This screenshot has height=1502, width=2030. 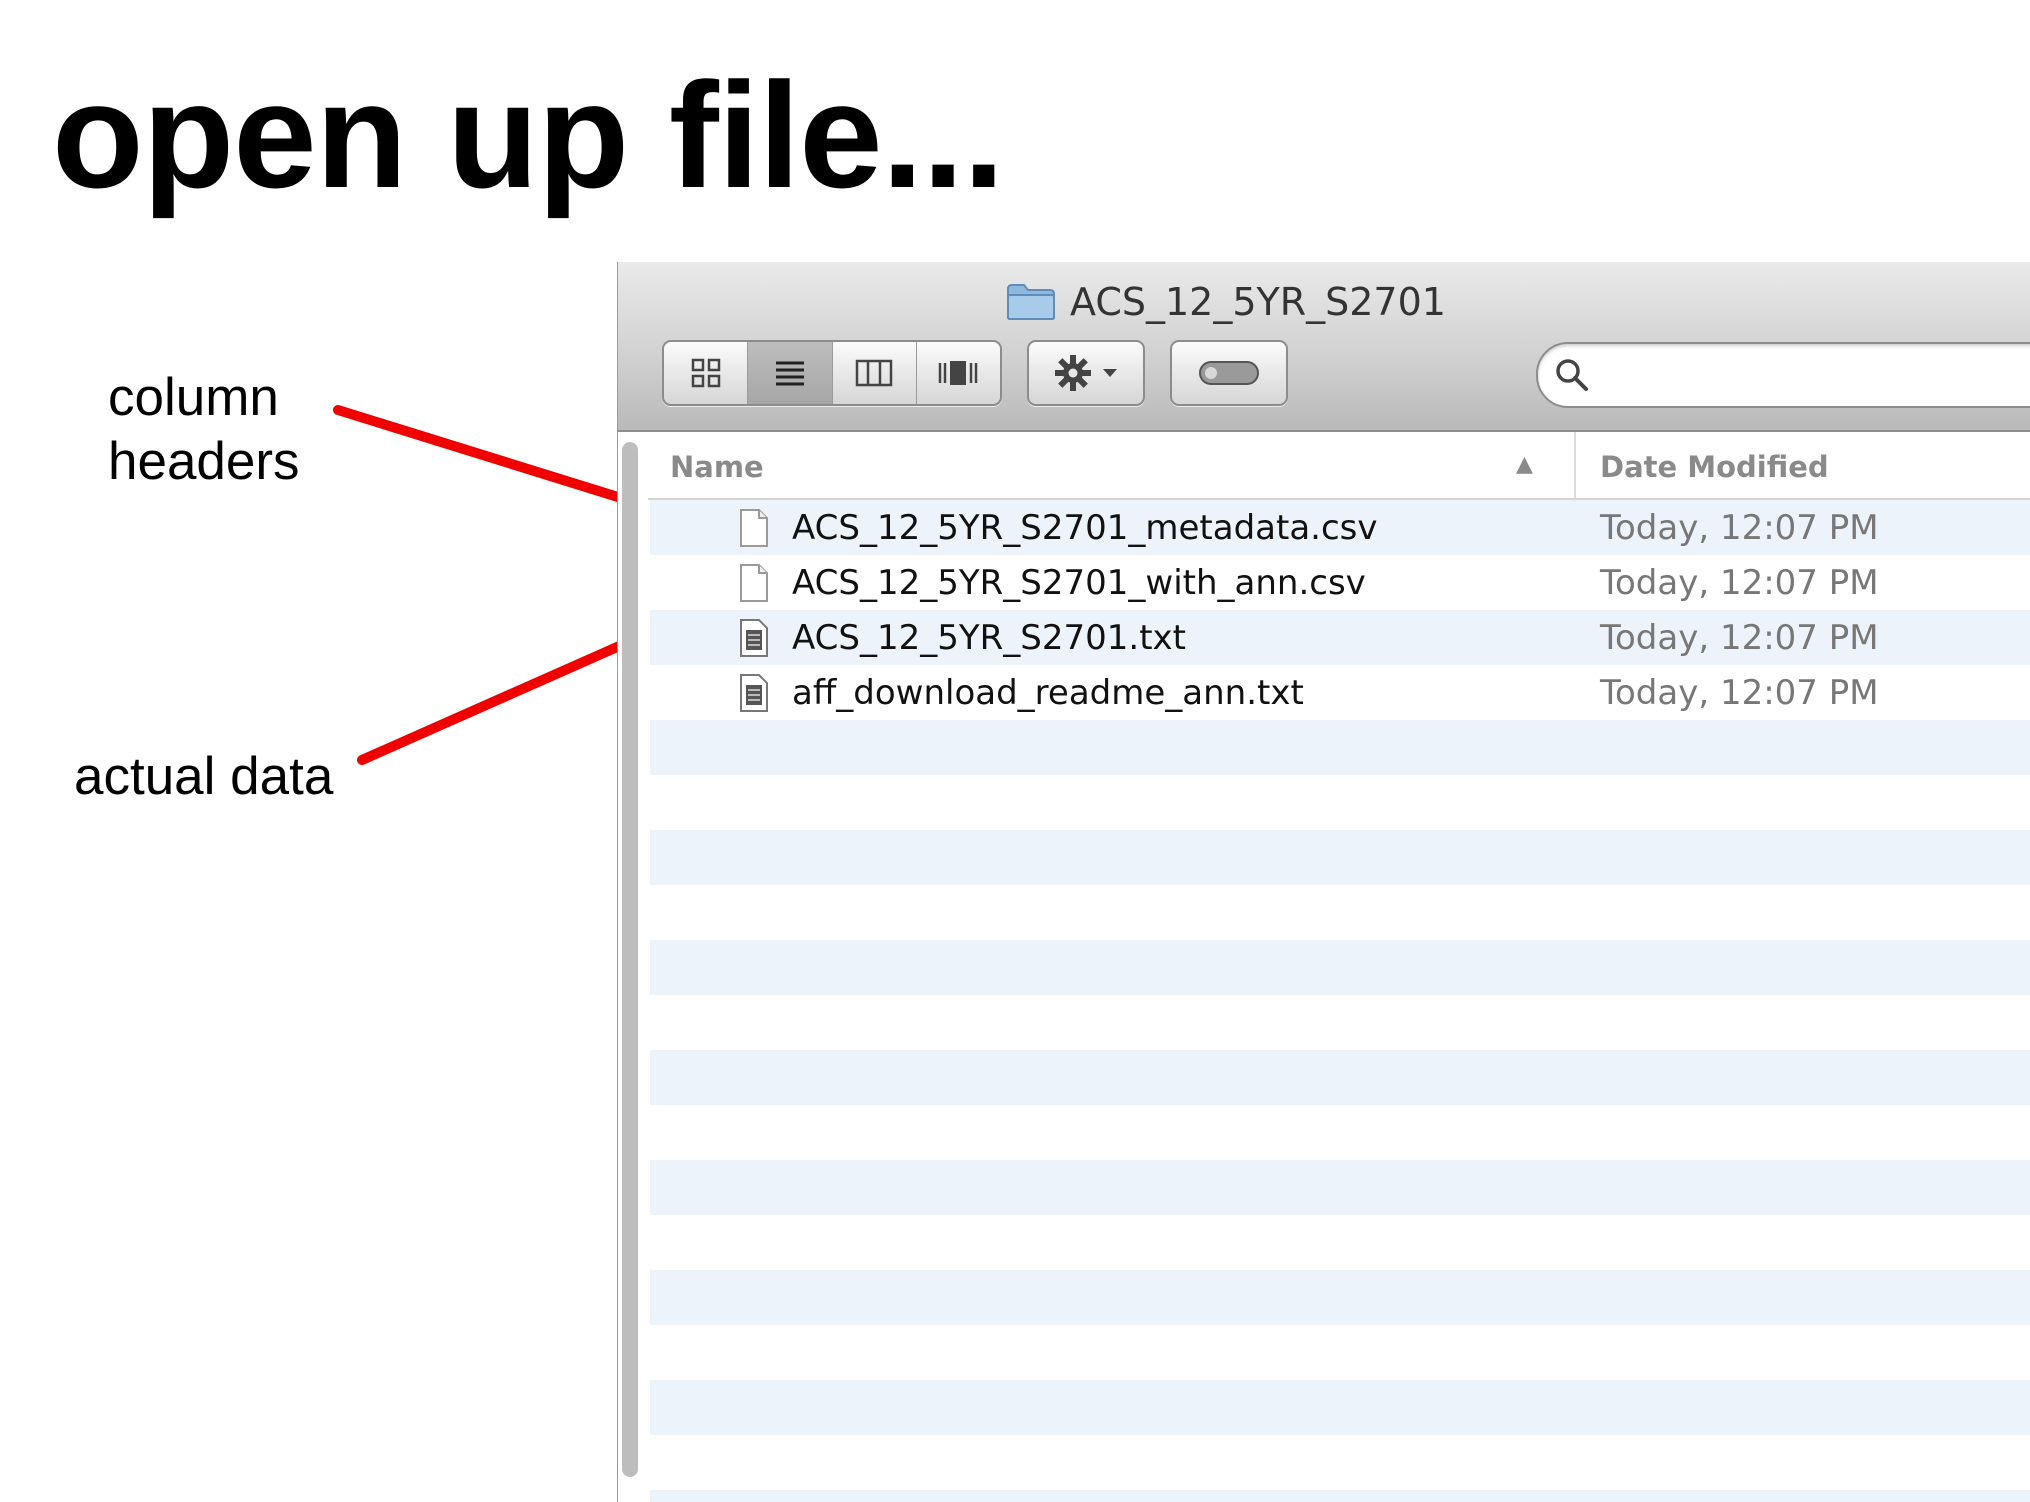 I want to click on file-name: aff_download_readme_ann.txt, so click(x=1048, y=693).